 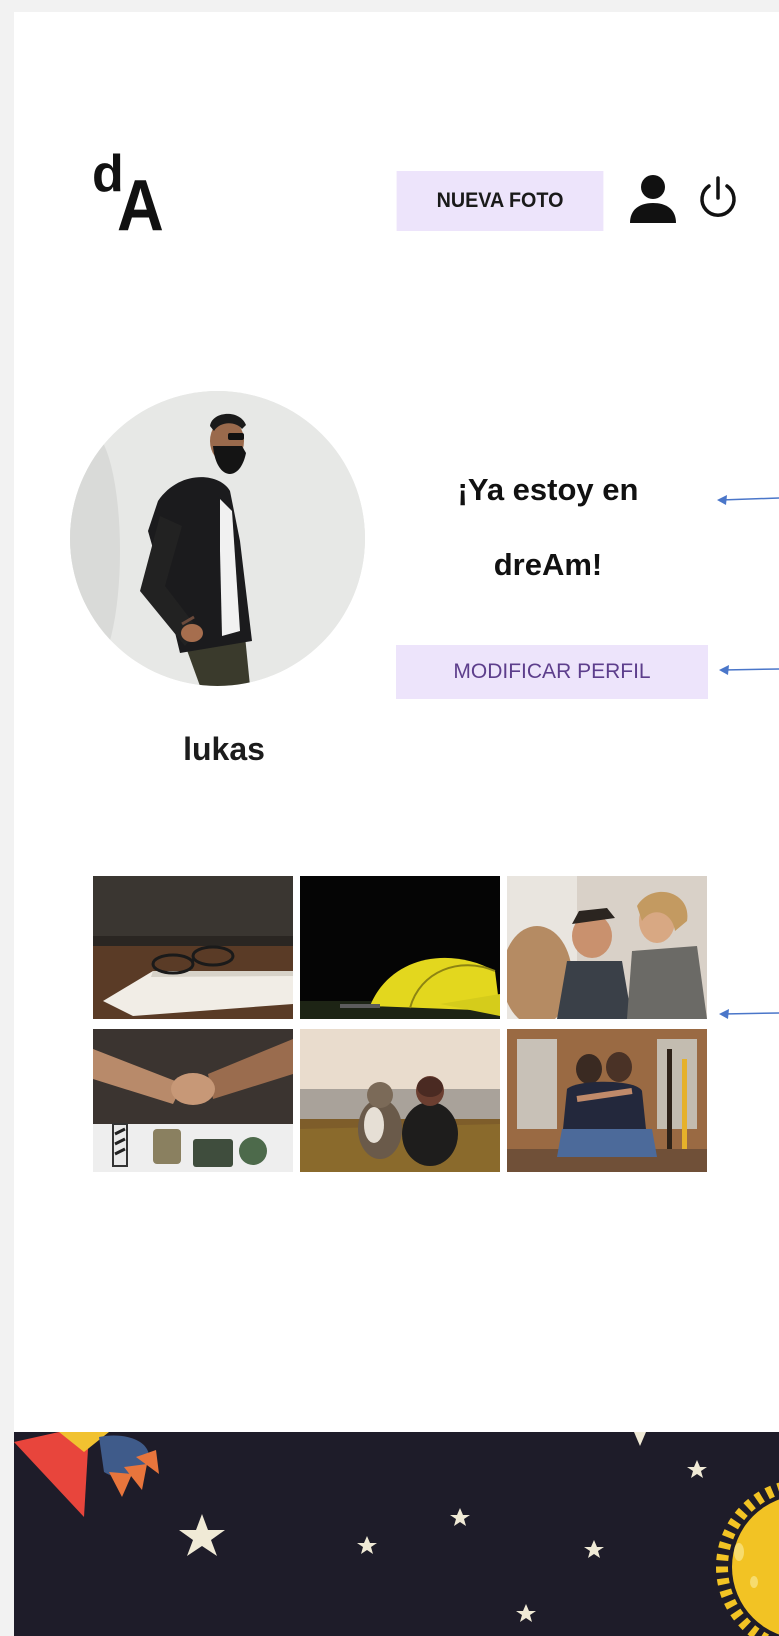 What do you see at coordinates (548, 489) in the screenshot?
I see `tagline-line-1: ¡Ya estoy en` at bounding box center [548, 489].